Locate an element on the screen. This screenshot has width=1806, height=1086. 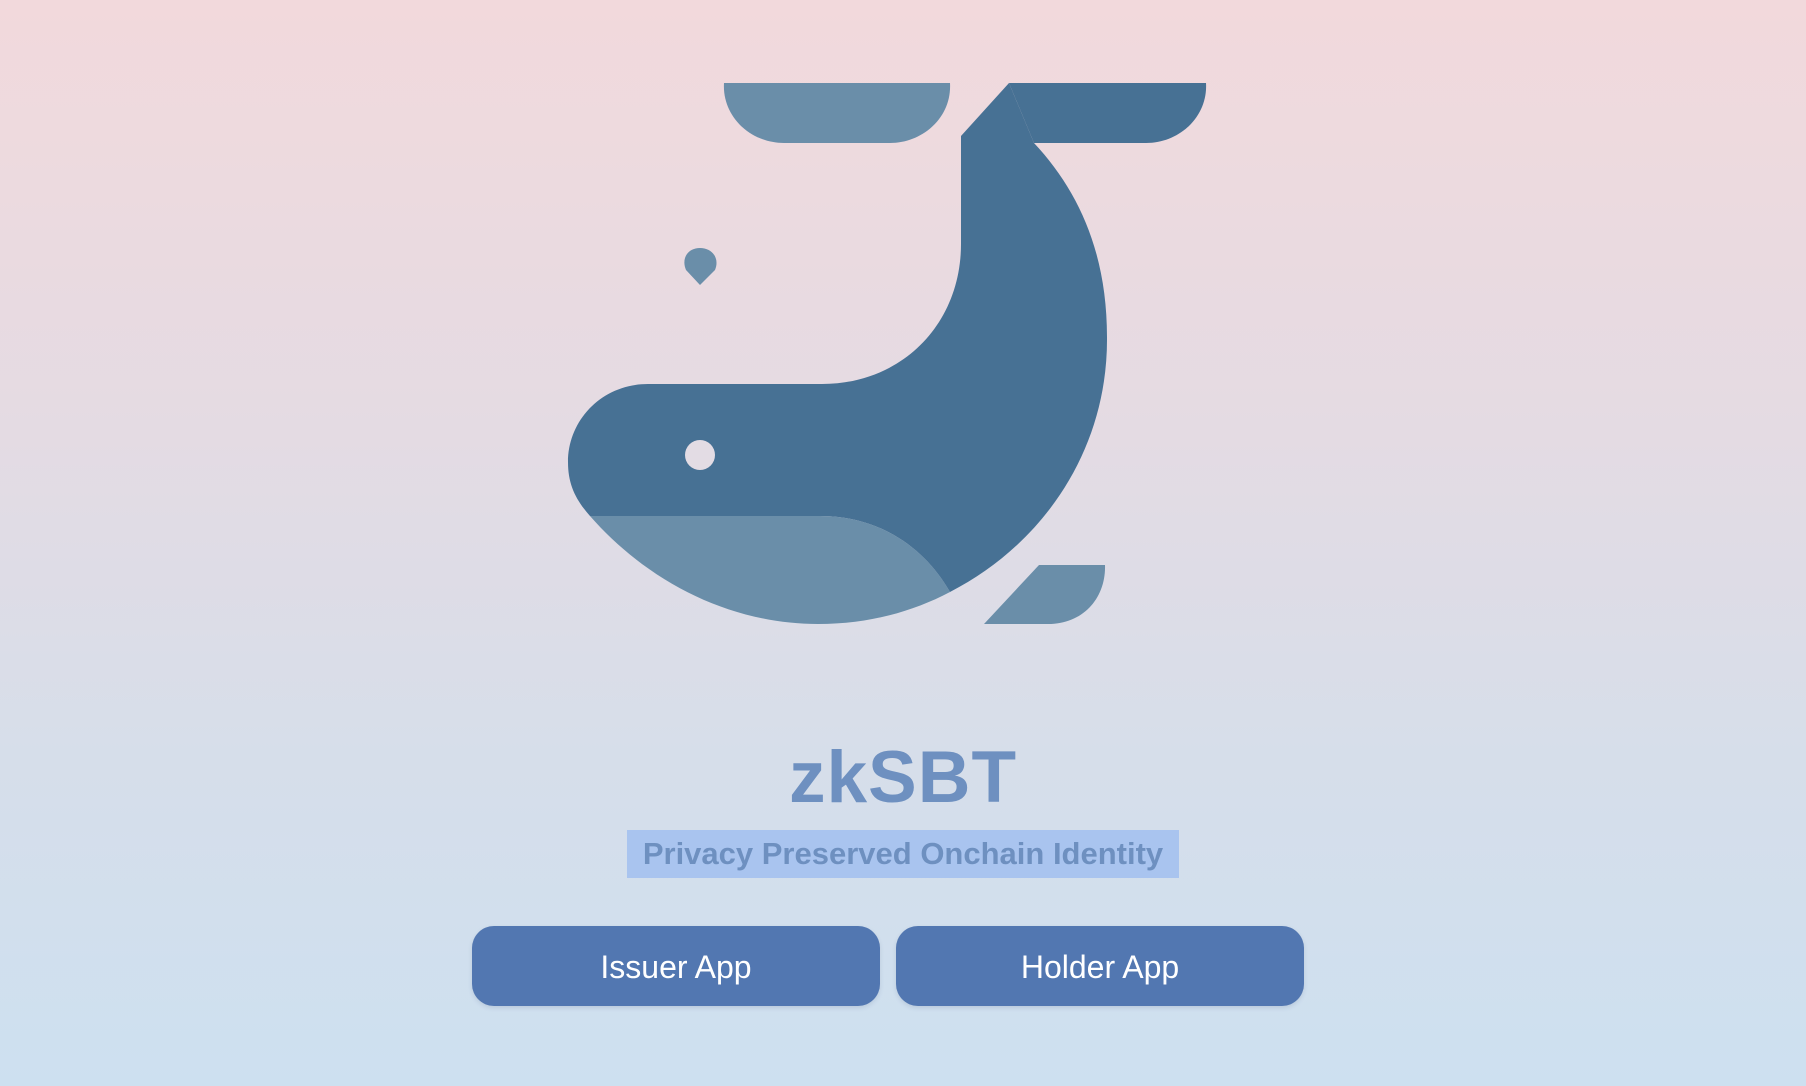
subtitle: Privacy Preserved Onchain Identity is located at coordinates (903, 854).